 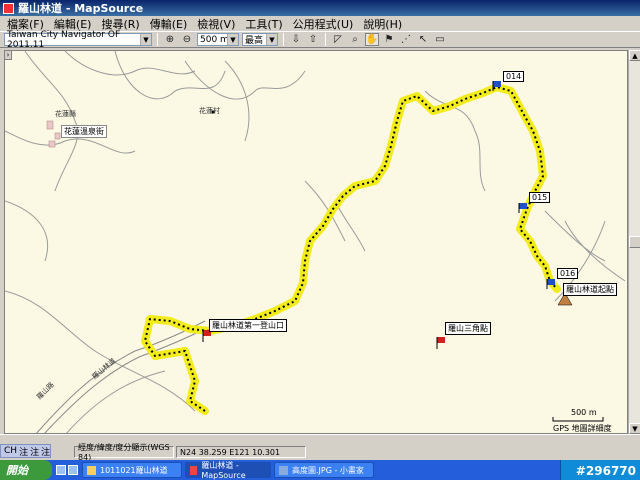 I want to click on triangulation-point-label: 羅山三角點, so click(x=468, y=328).